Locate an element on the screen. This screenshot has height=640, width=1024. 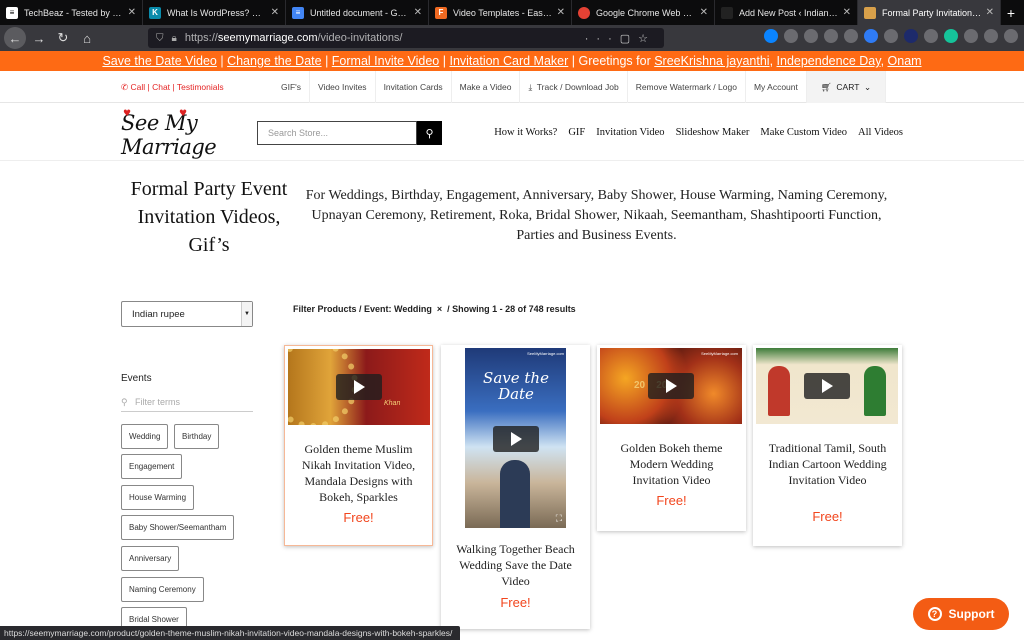
back-arrow-icon: ← is located at coordinates (15, 38).